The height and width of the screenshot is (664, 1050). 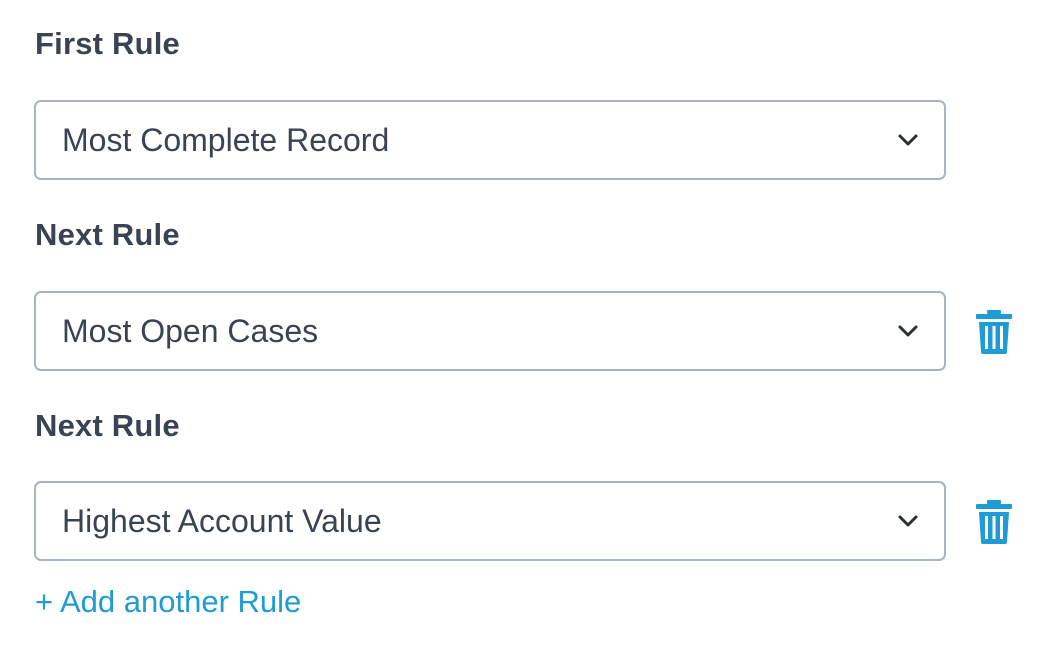 What do you see at coordinates (107, 43) in the screenshot?
I see `first-rule-label: First Rule` at bounding box center [107, 43].